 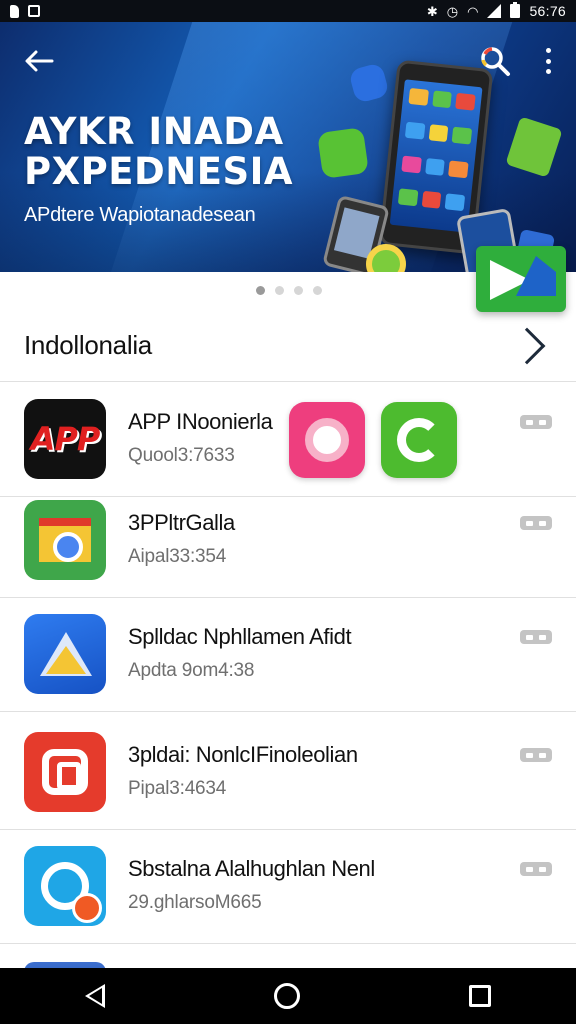 I want to click on image-icon, so click(x=34, y=11).